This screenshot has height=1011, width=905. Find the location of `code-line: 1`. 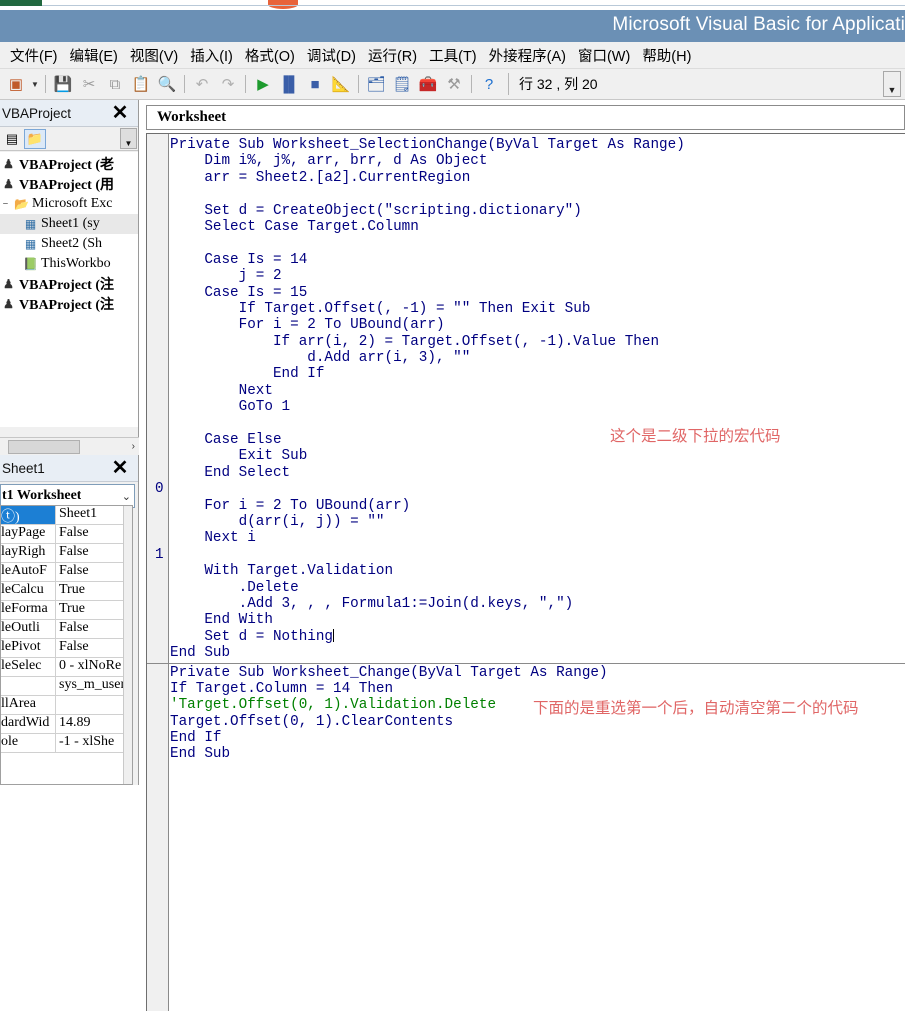

code-line: 1 is located at coordinates (159, 554).